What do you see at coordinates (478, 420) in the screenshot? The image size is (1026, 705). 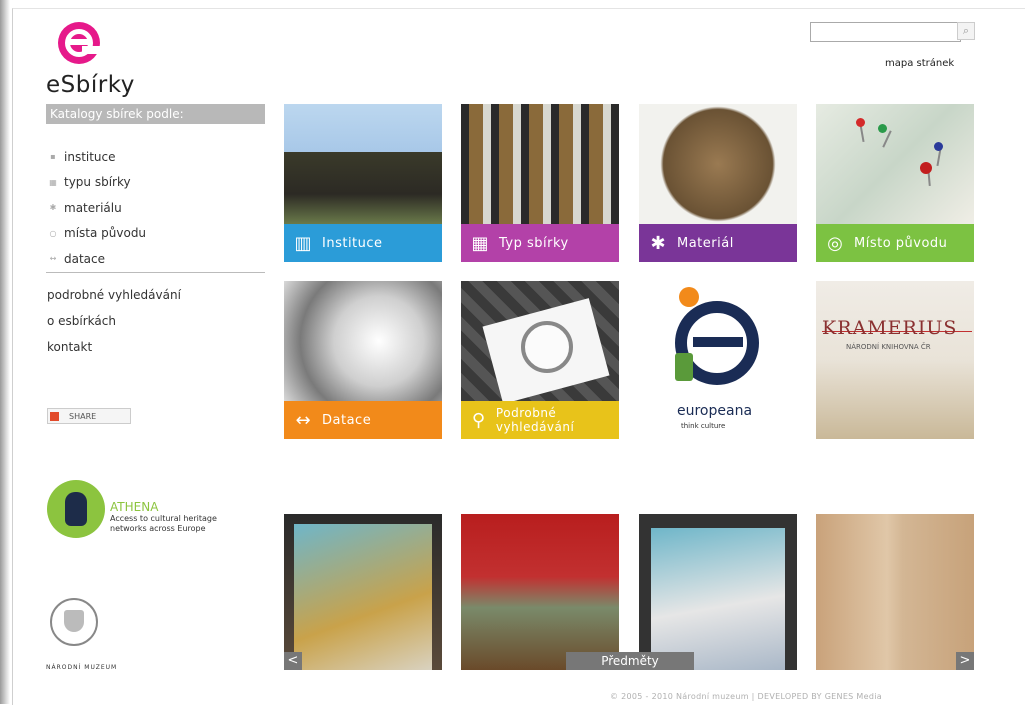 I see `magnifier-icon: ⚲` at bounding box center [478, 420].